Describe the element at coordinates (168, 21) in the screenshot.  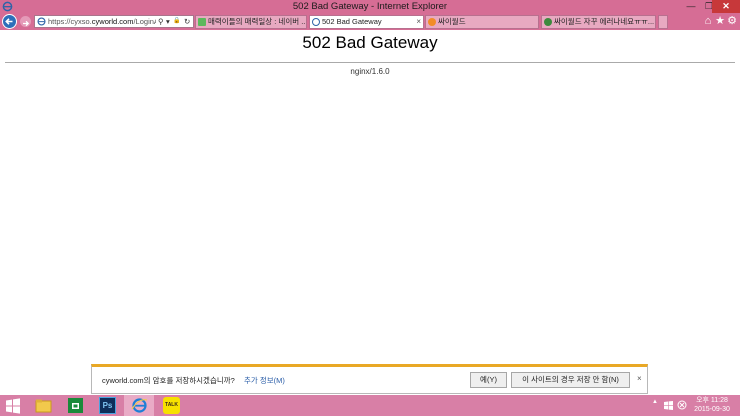
I see `chevron-down-icon: ▾` at that location.